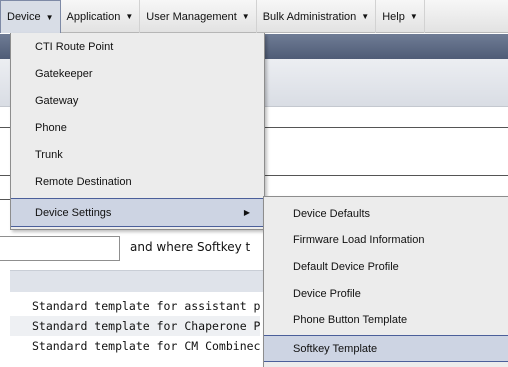 The width and height of the screenshot is (508, 367). I want to click on menu-item-gatekeeper: Gatekeeper, so click(137, 73).